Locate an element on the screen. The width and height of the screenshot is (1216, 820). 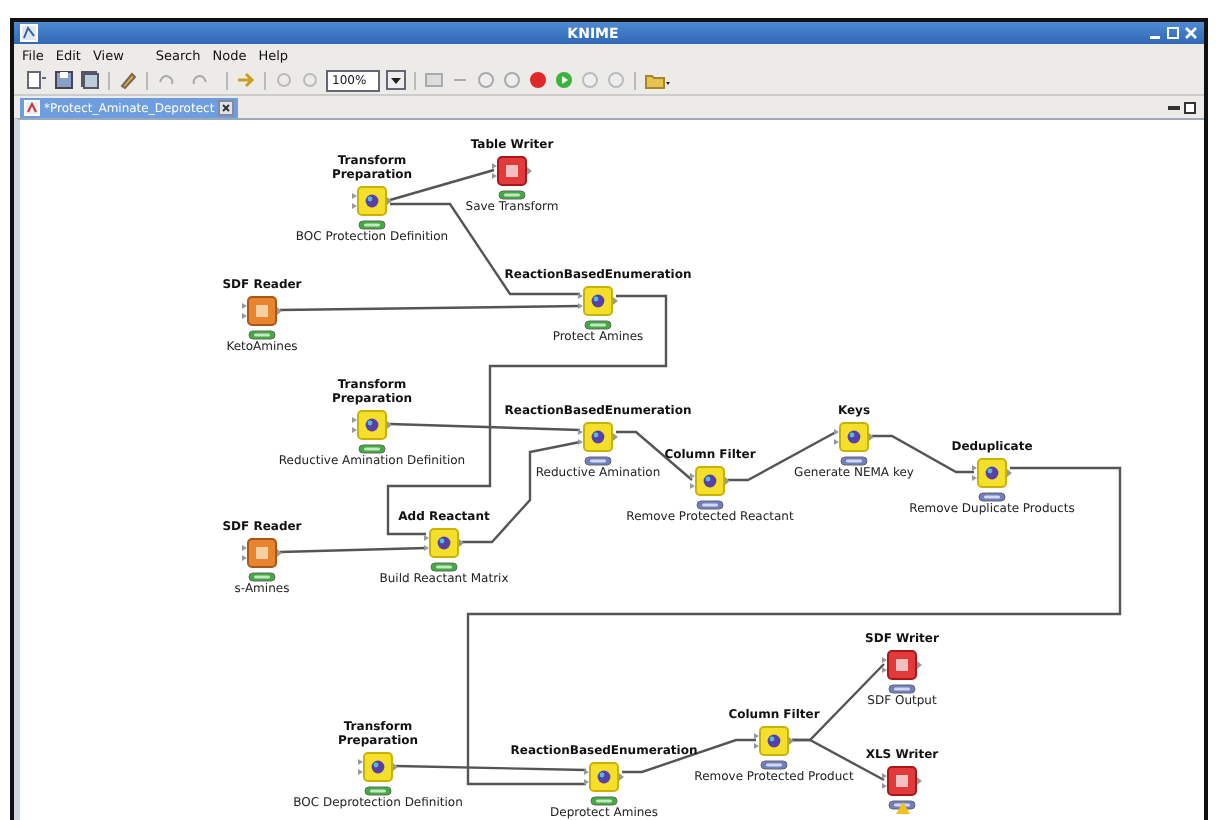
minimize-icon is located at coordinates (1175, 108).